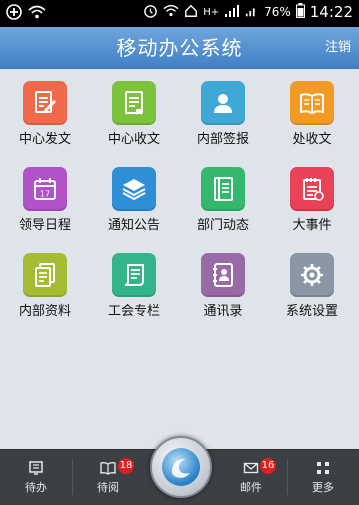  Describe the element at coordinates (44, 225) in the screenshot. I see `grid-item-label: 领导日程` at that location.